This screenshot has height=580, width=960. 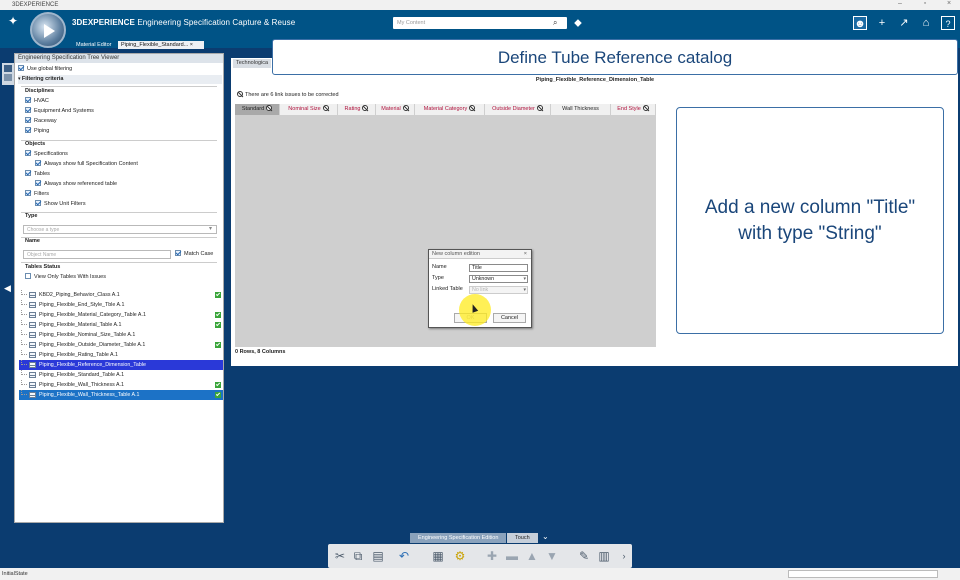 What do you see at coordinates (76, 184) in the screenshot?
I see `always-show-referenced-checkbox: Always show referenced table` at bounding box center [76, 184].